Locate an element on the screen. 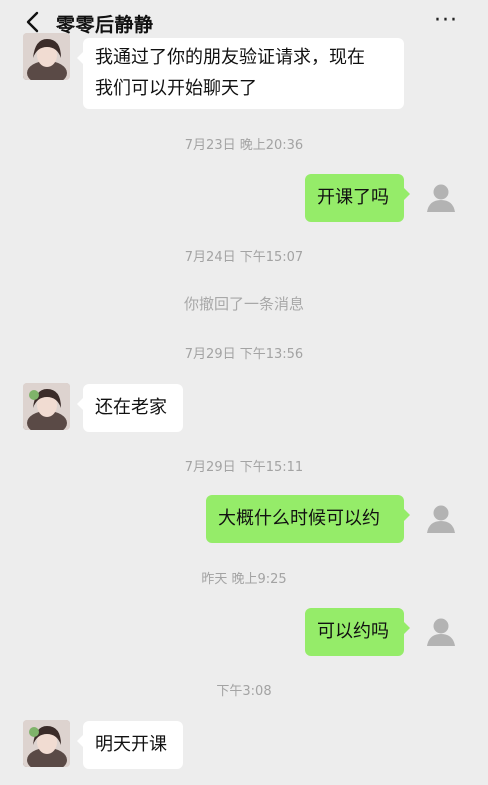 The width and height of the screenshot is (488, 785). timestamp: 7月29日 下午13:56 is located at coordinates (244, 354).